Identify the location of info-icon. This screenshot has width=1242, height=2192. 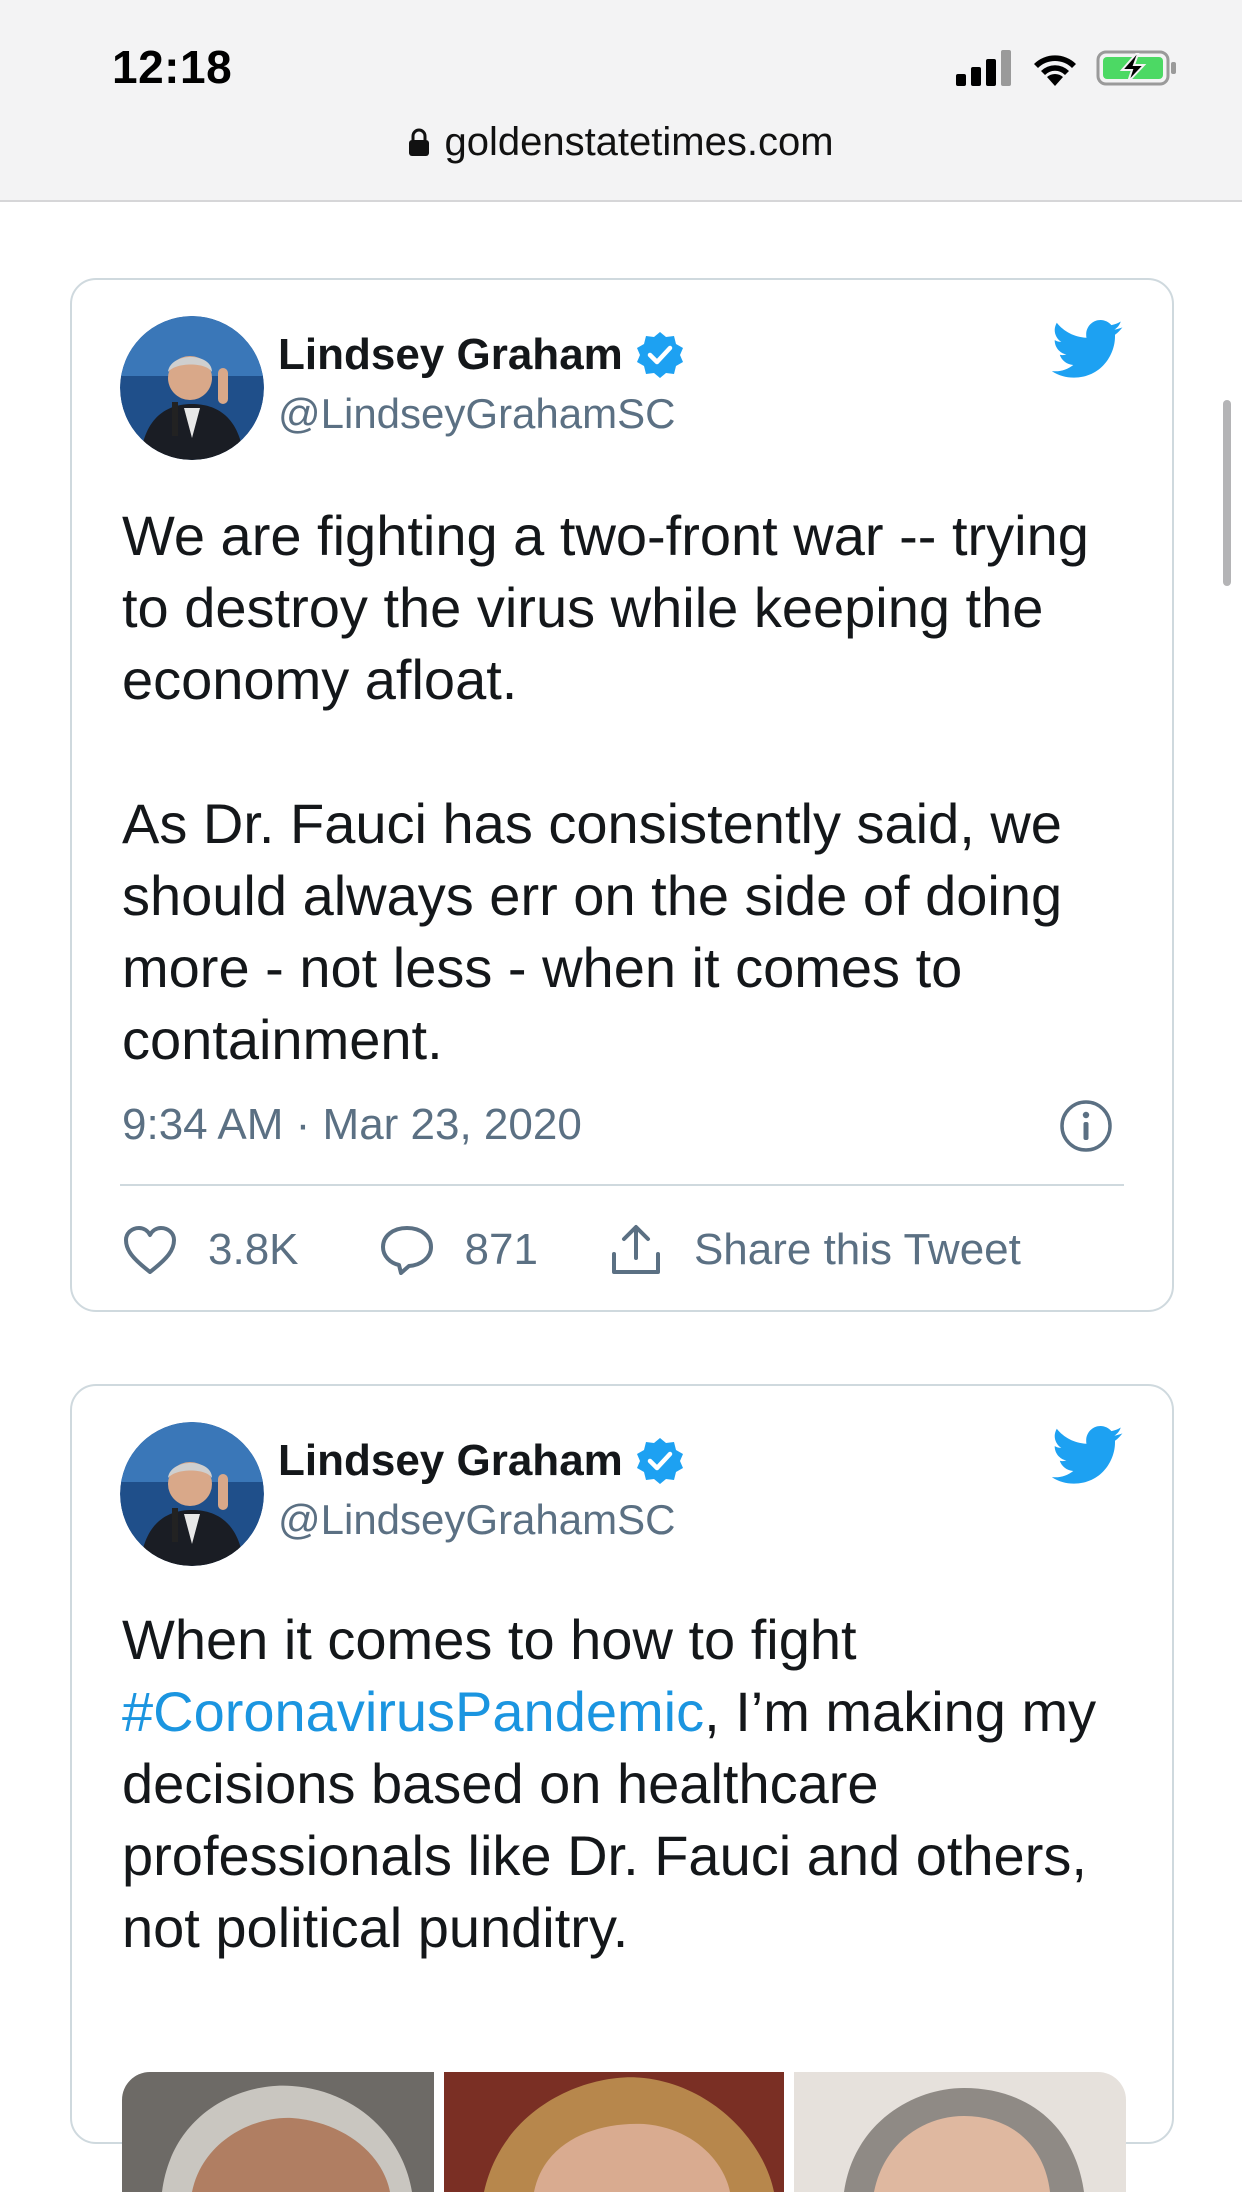
(1086, 1126).